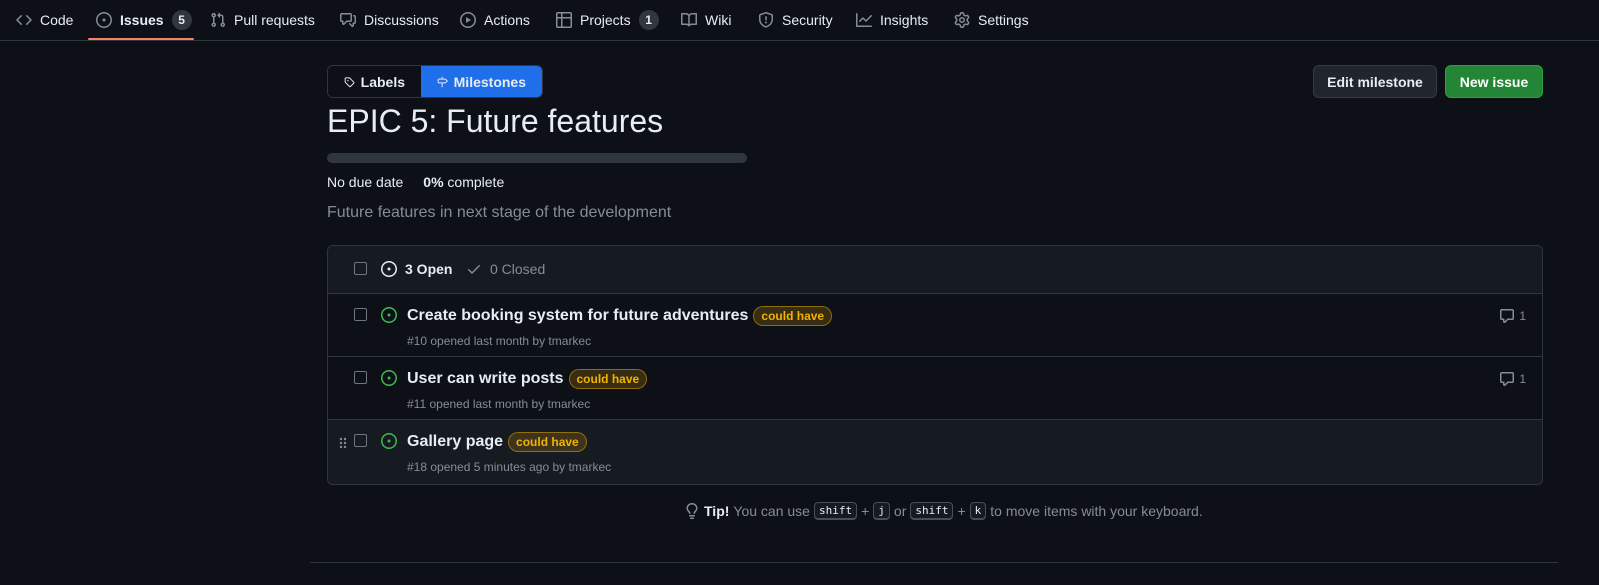 This screenshot has height=585, width=1599. I want to click on issue-meta: #11 opened last month by tmarkec, so click(499, 404).